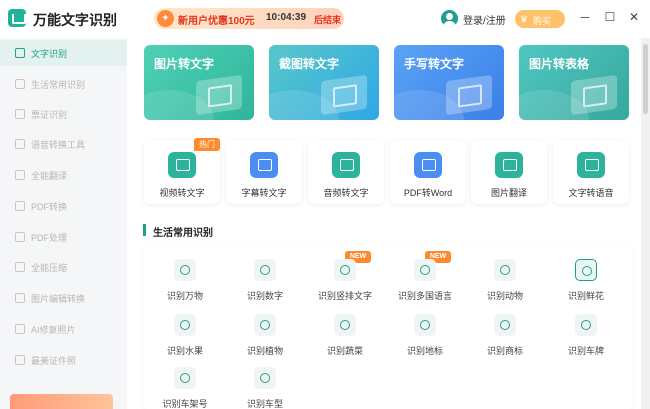 This screenshot has width=650, height=409. Describe the element at coordinates (182, 171) in the screenshot. I see `tool-video-to-text: 热门 视频转文字` at that location.